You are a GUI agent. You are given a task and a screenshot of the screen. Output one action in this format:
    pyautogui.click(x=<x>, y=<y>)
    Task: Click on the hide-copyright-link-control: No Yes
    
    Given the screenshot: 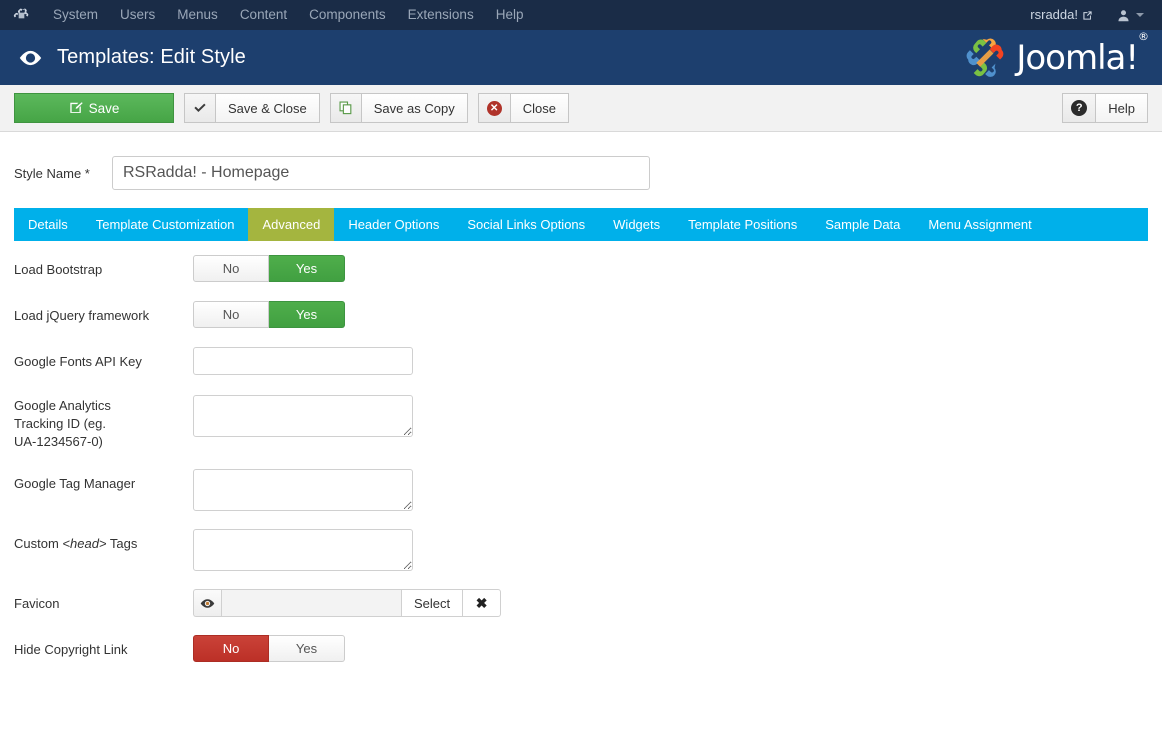 What is the action you would take?
    pyautogui.click(x=670, y=648)
    